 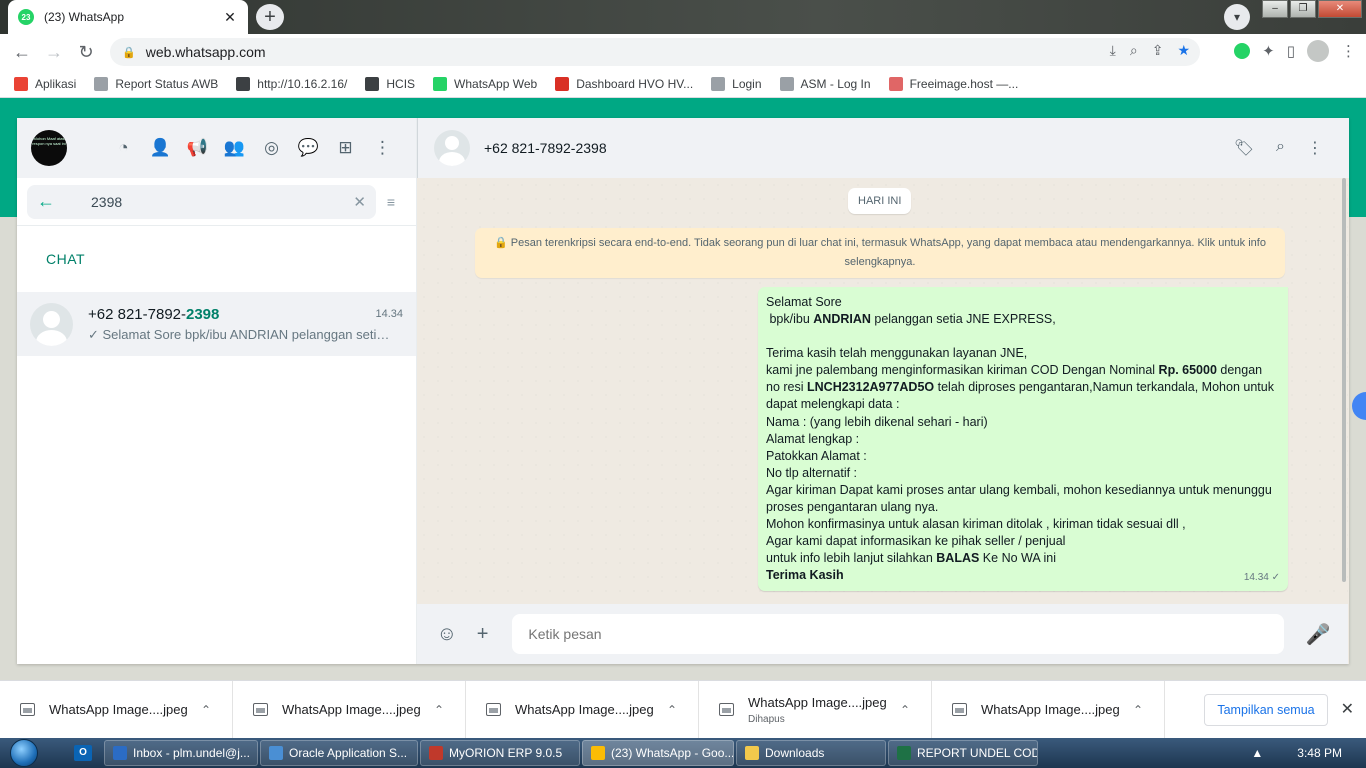 I want to click on download-text: WhatsApp Image....jpeg Dihapus, so click(x=818, y=710).